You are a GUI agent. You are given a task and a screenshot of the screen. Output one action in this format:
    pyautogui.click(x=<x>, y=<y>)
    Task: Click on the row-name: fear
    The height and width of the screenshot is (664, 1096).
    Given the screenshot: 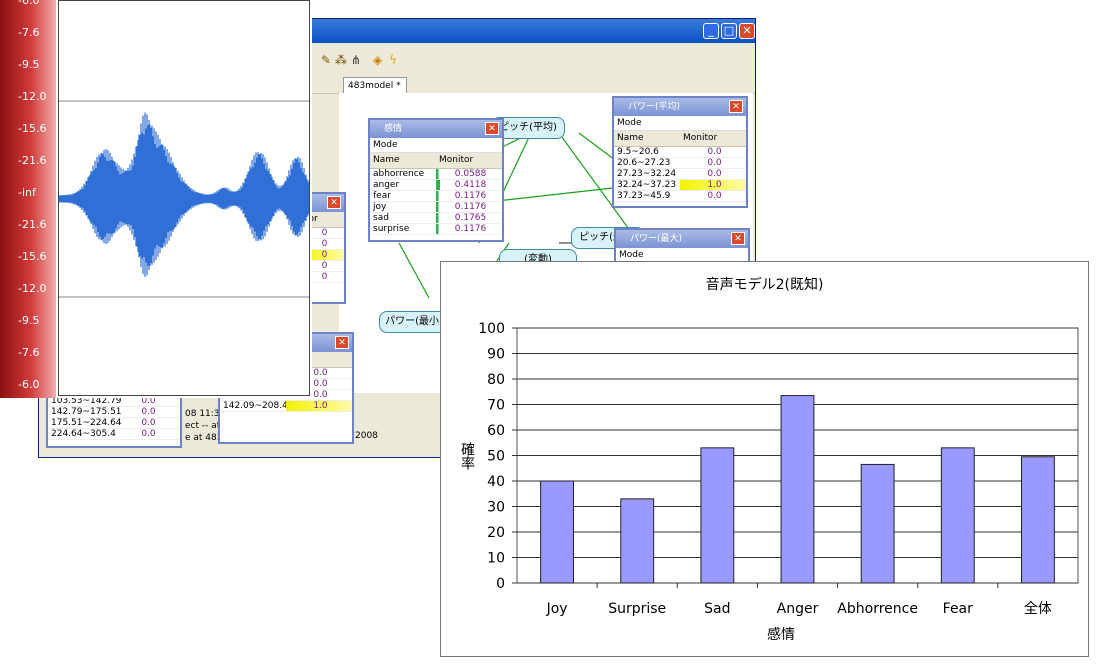 What is the action you would take?
    pyautogui.click(x=382, y=196)
    